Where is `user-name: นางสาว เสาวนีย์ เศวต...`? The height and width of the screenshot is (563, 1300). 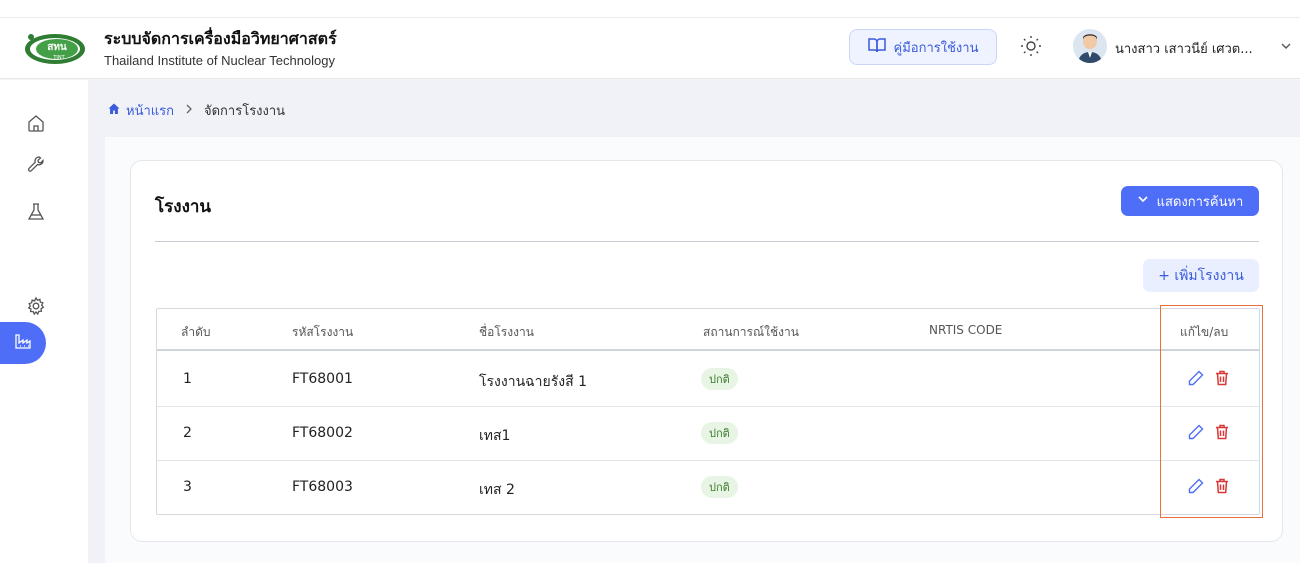
user-name: นางสาว เสาวนีย์ เศวต... is located at coordinates (1184, 48).